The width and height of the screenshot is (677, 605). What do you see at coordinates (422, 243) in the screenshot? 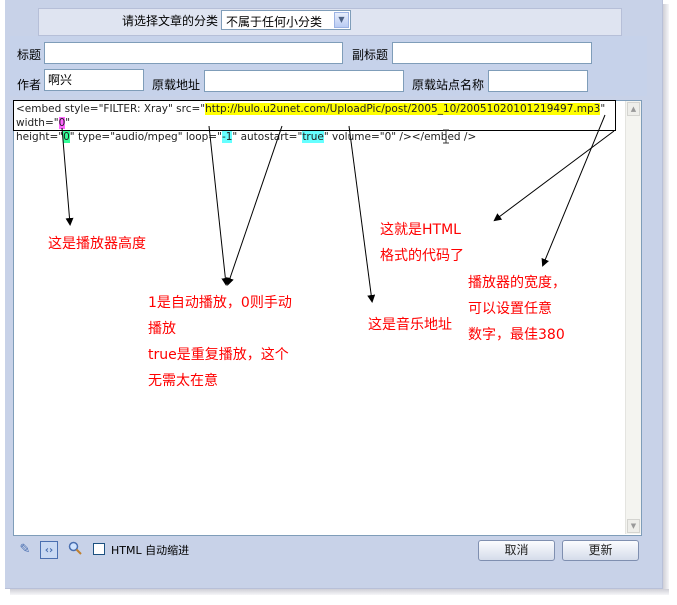
I see `annotation-html: 这就是HTML 格式的代码了` at bounding box center [422, 243].